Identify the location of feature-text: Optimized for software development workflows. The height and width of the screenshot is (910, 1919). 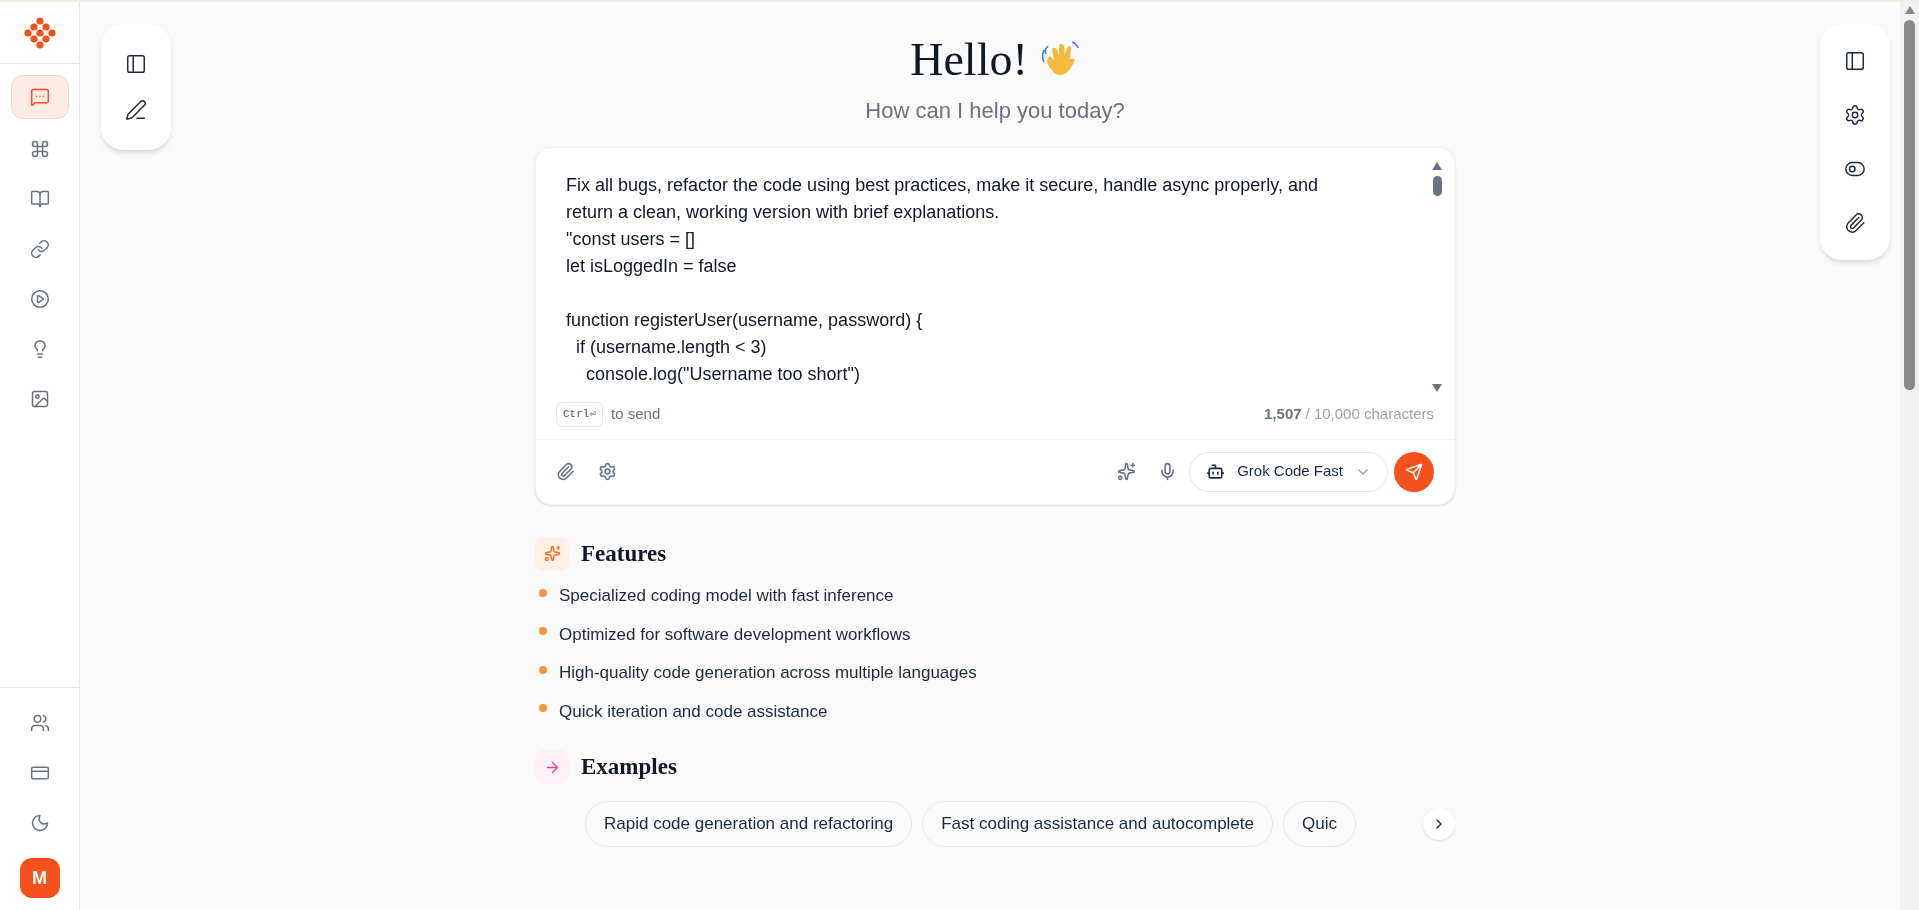
(735, 634).